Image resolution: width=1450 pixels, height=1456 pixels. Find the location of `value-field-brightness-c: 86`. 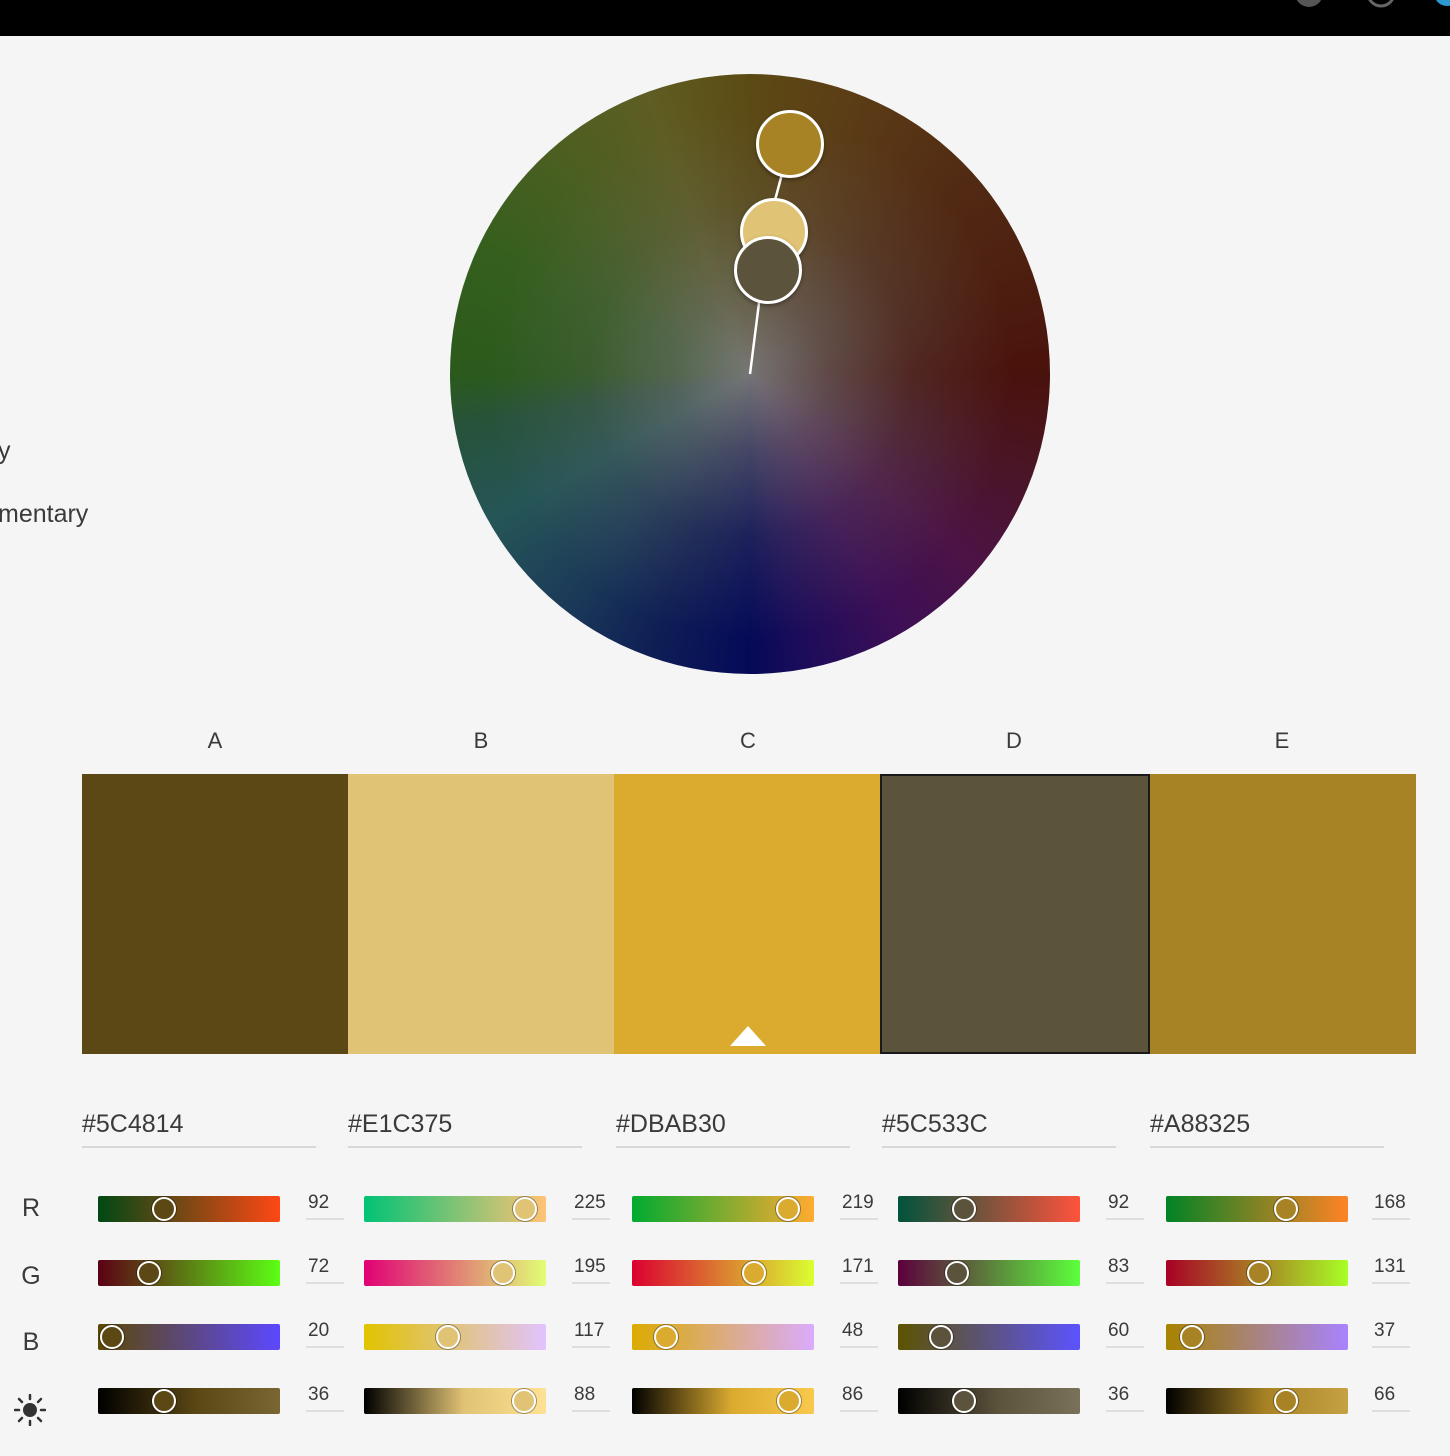

value-field-brightness-c: 86 is located at coordinates (859, 1397).